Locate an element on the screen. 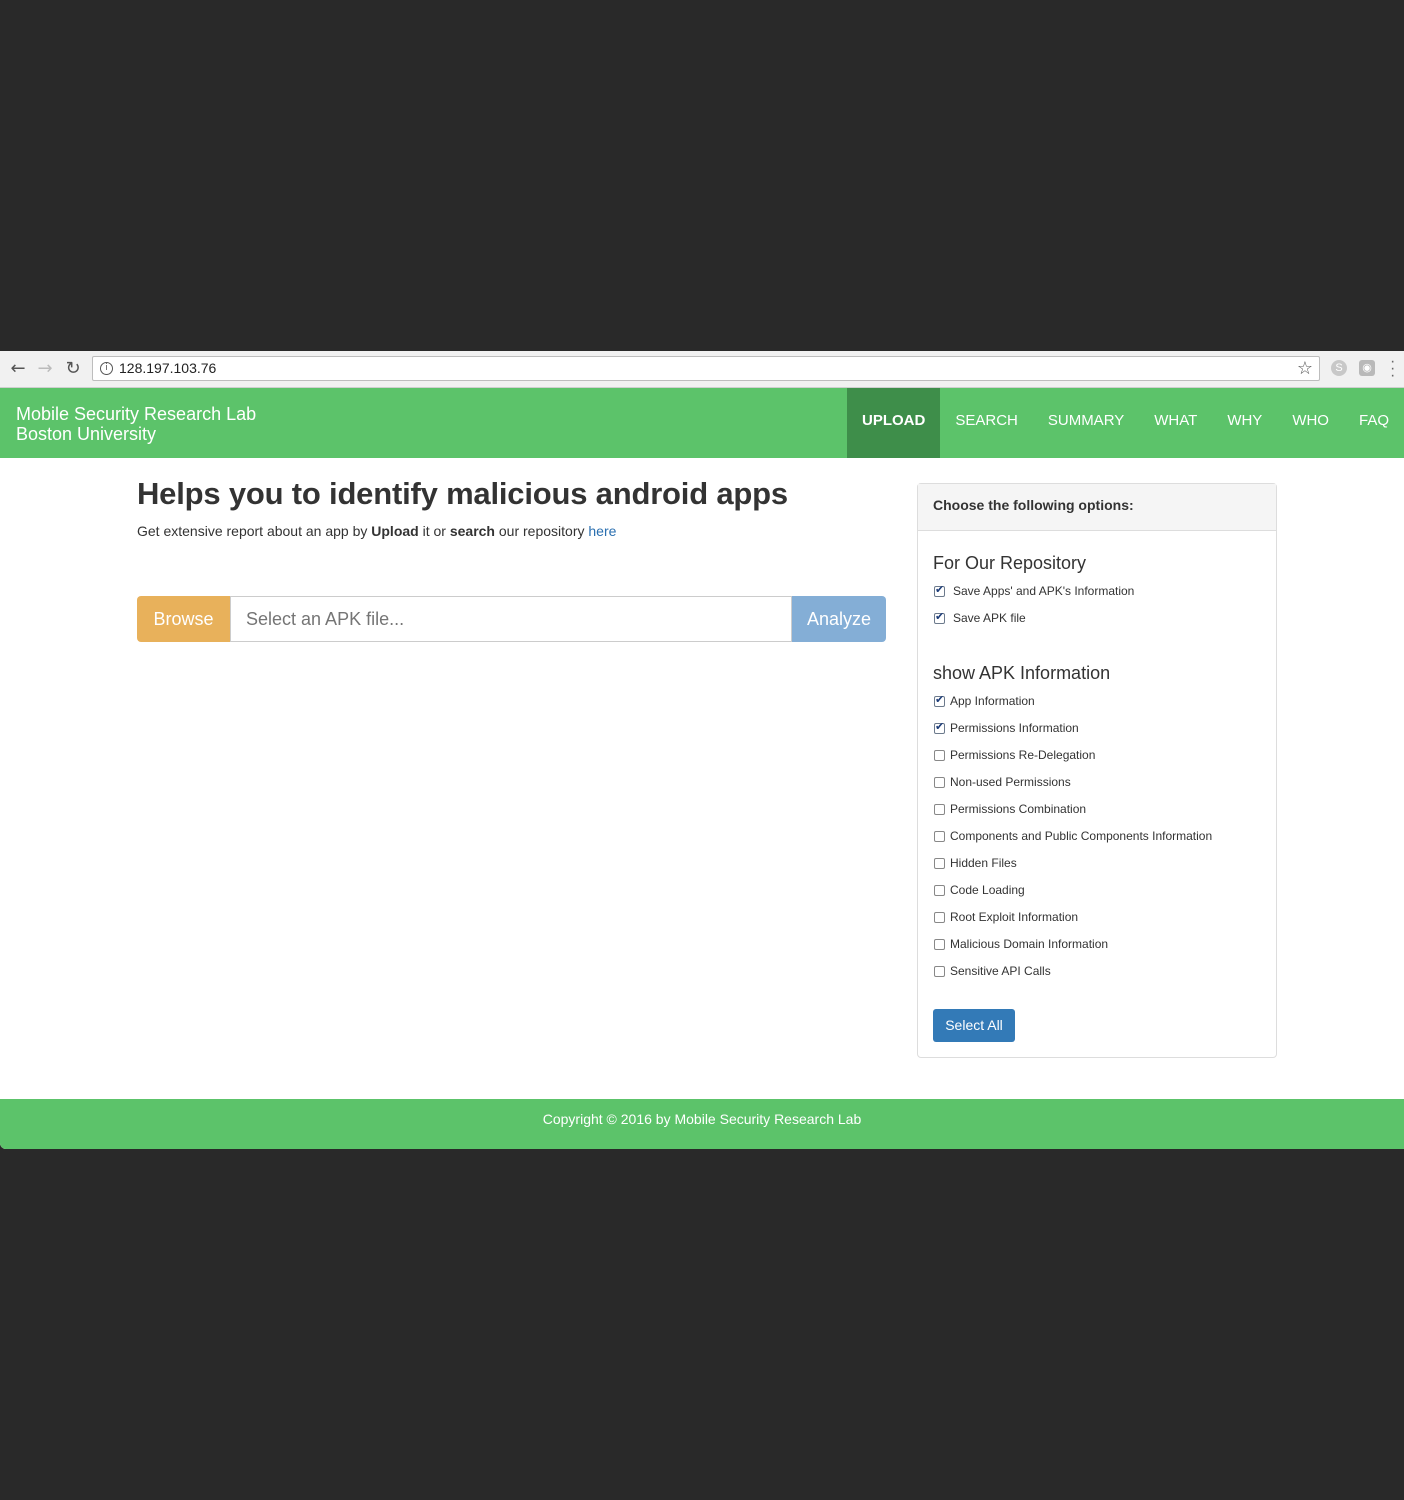 The image size is (1404, 1500). upload-group: Browse Analyze is located at coordinates (511, 619).